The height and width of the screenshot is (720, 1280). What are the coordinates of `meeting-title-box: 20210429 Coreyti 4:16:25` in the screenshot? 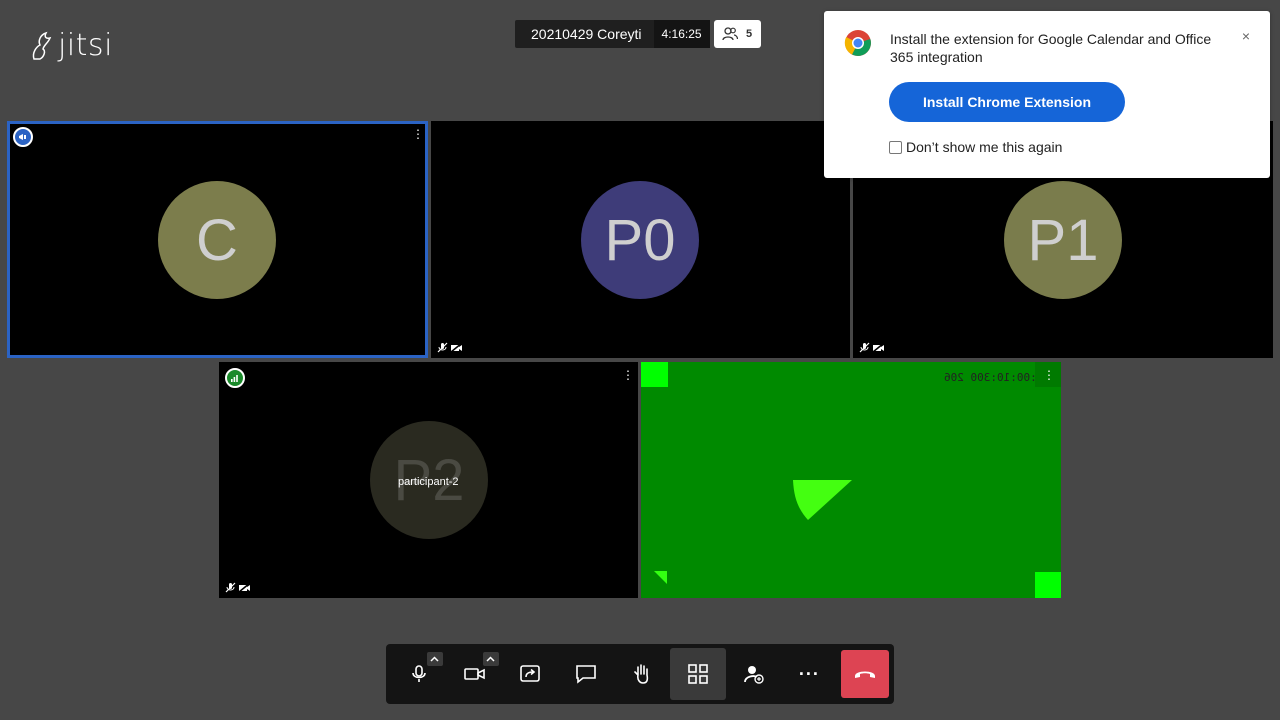 It's located at (612, 34).